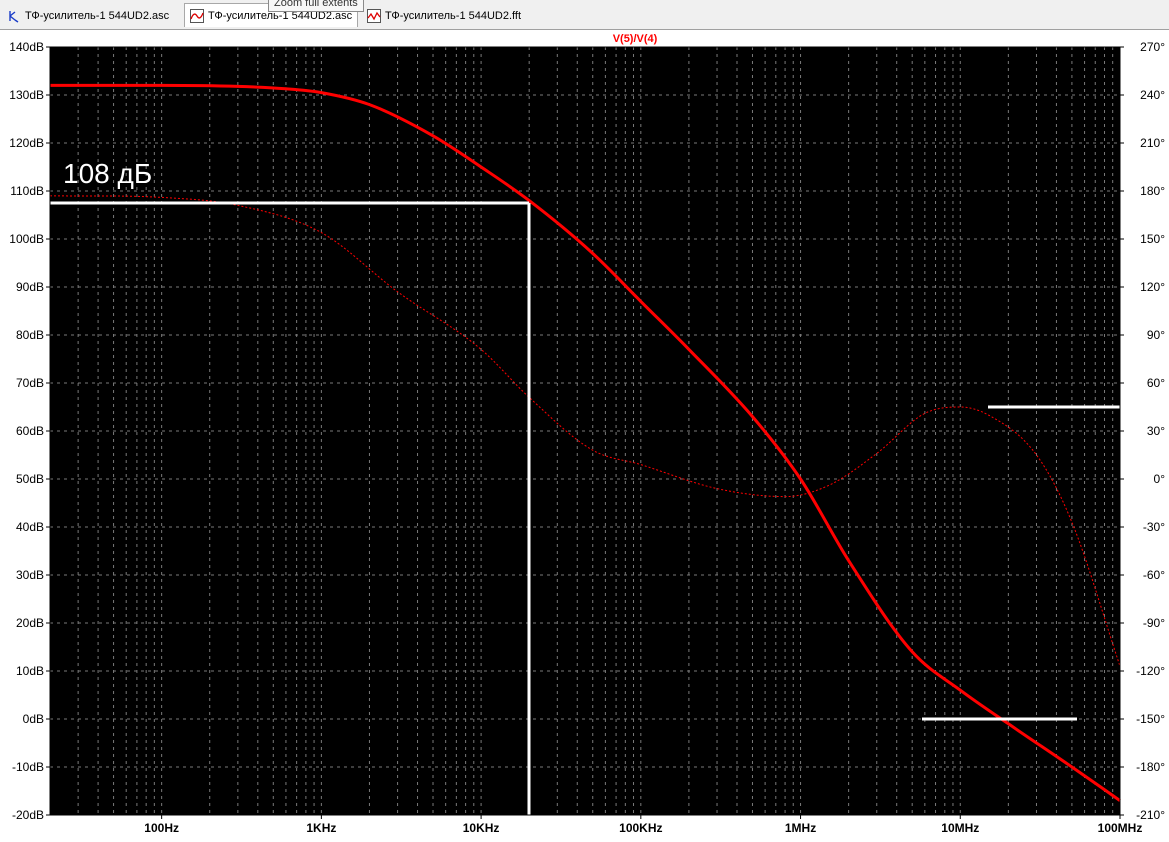 The image size is (1169, 842). Describe the element at coordinates (30, 335) in the screenshot. I see `y-left-tick-label: 80dB` at that location.